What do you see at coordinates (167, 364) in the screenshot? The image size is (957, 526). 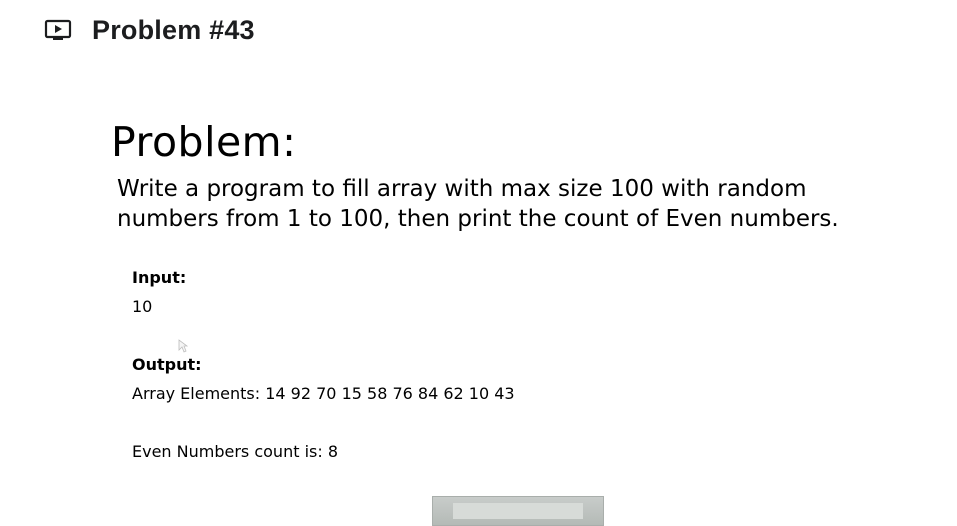 I see `output-label: Output:` at bounding box center [167, 364].